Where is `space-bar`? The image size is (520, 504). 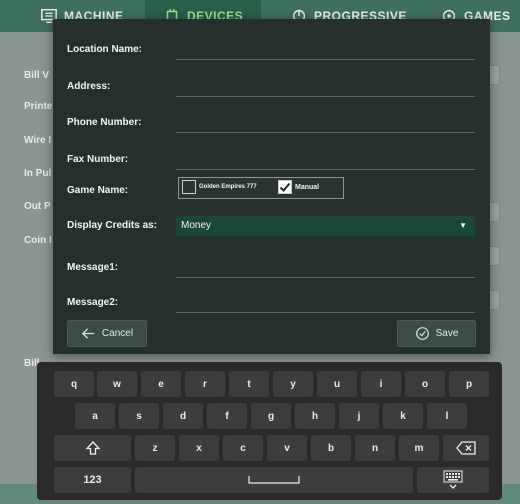 space-bar is located at coordinates (274, 480).